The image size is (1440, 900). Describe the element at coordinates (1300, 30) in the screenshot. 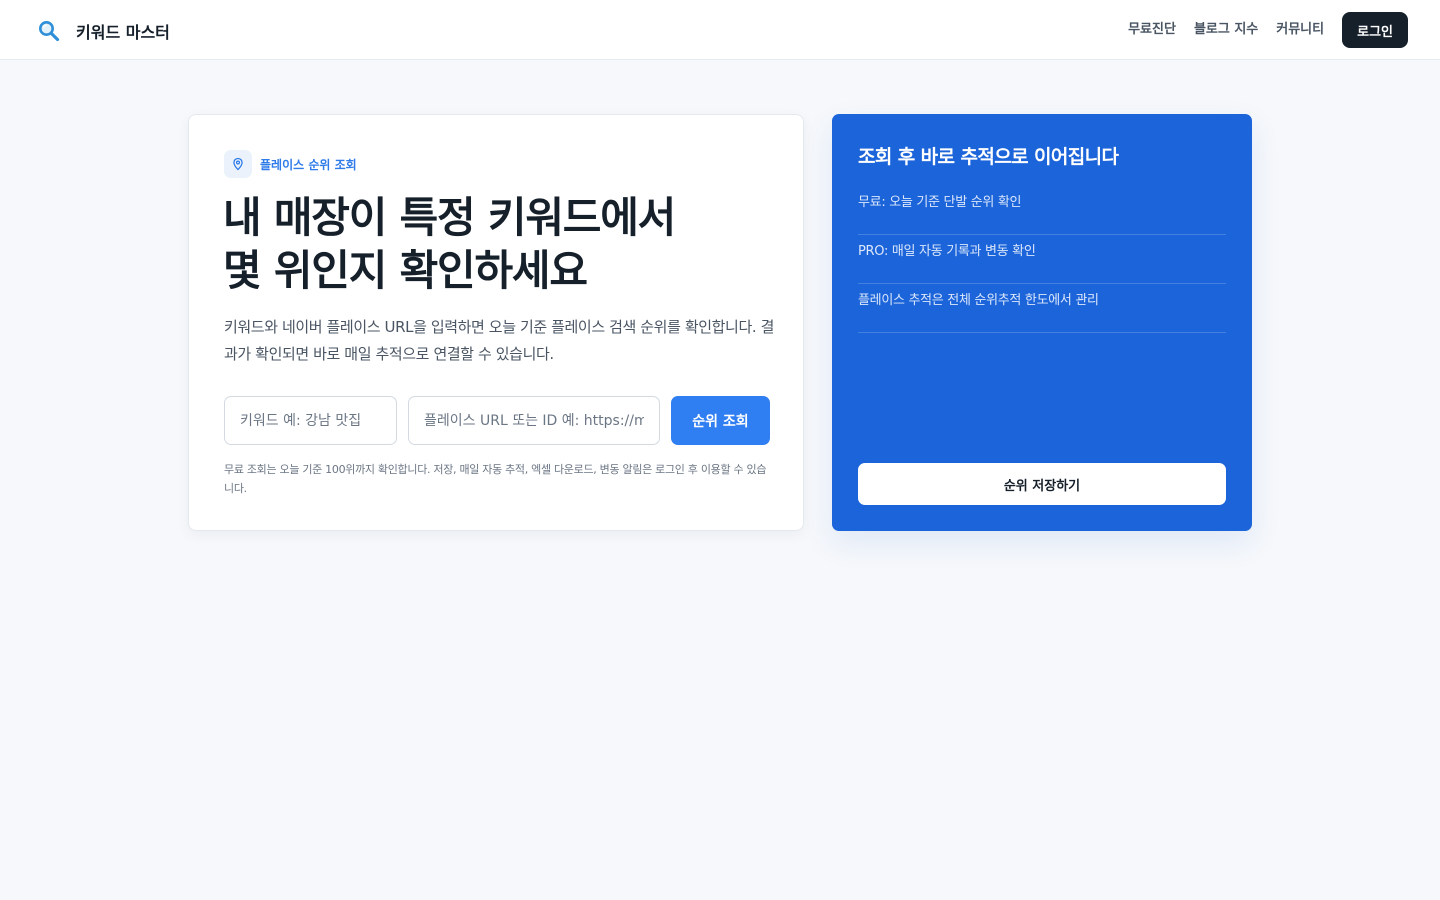

I see `nav-community: 커뮤니티` at that location.